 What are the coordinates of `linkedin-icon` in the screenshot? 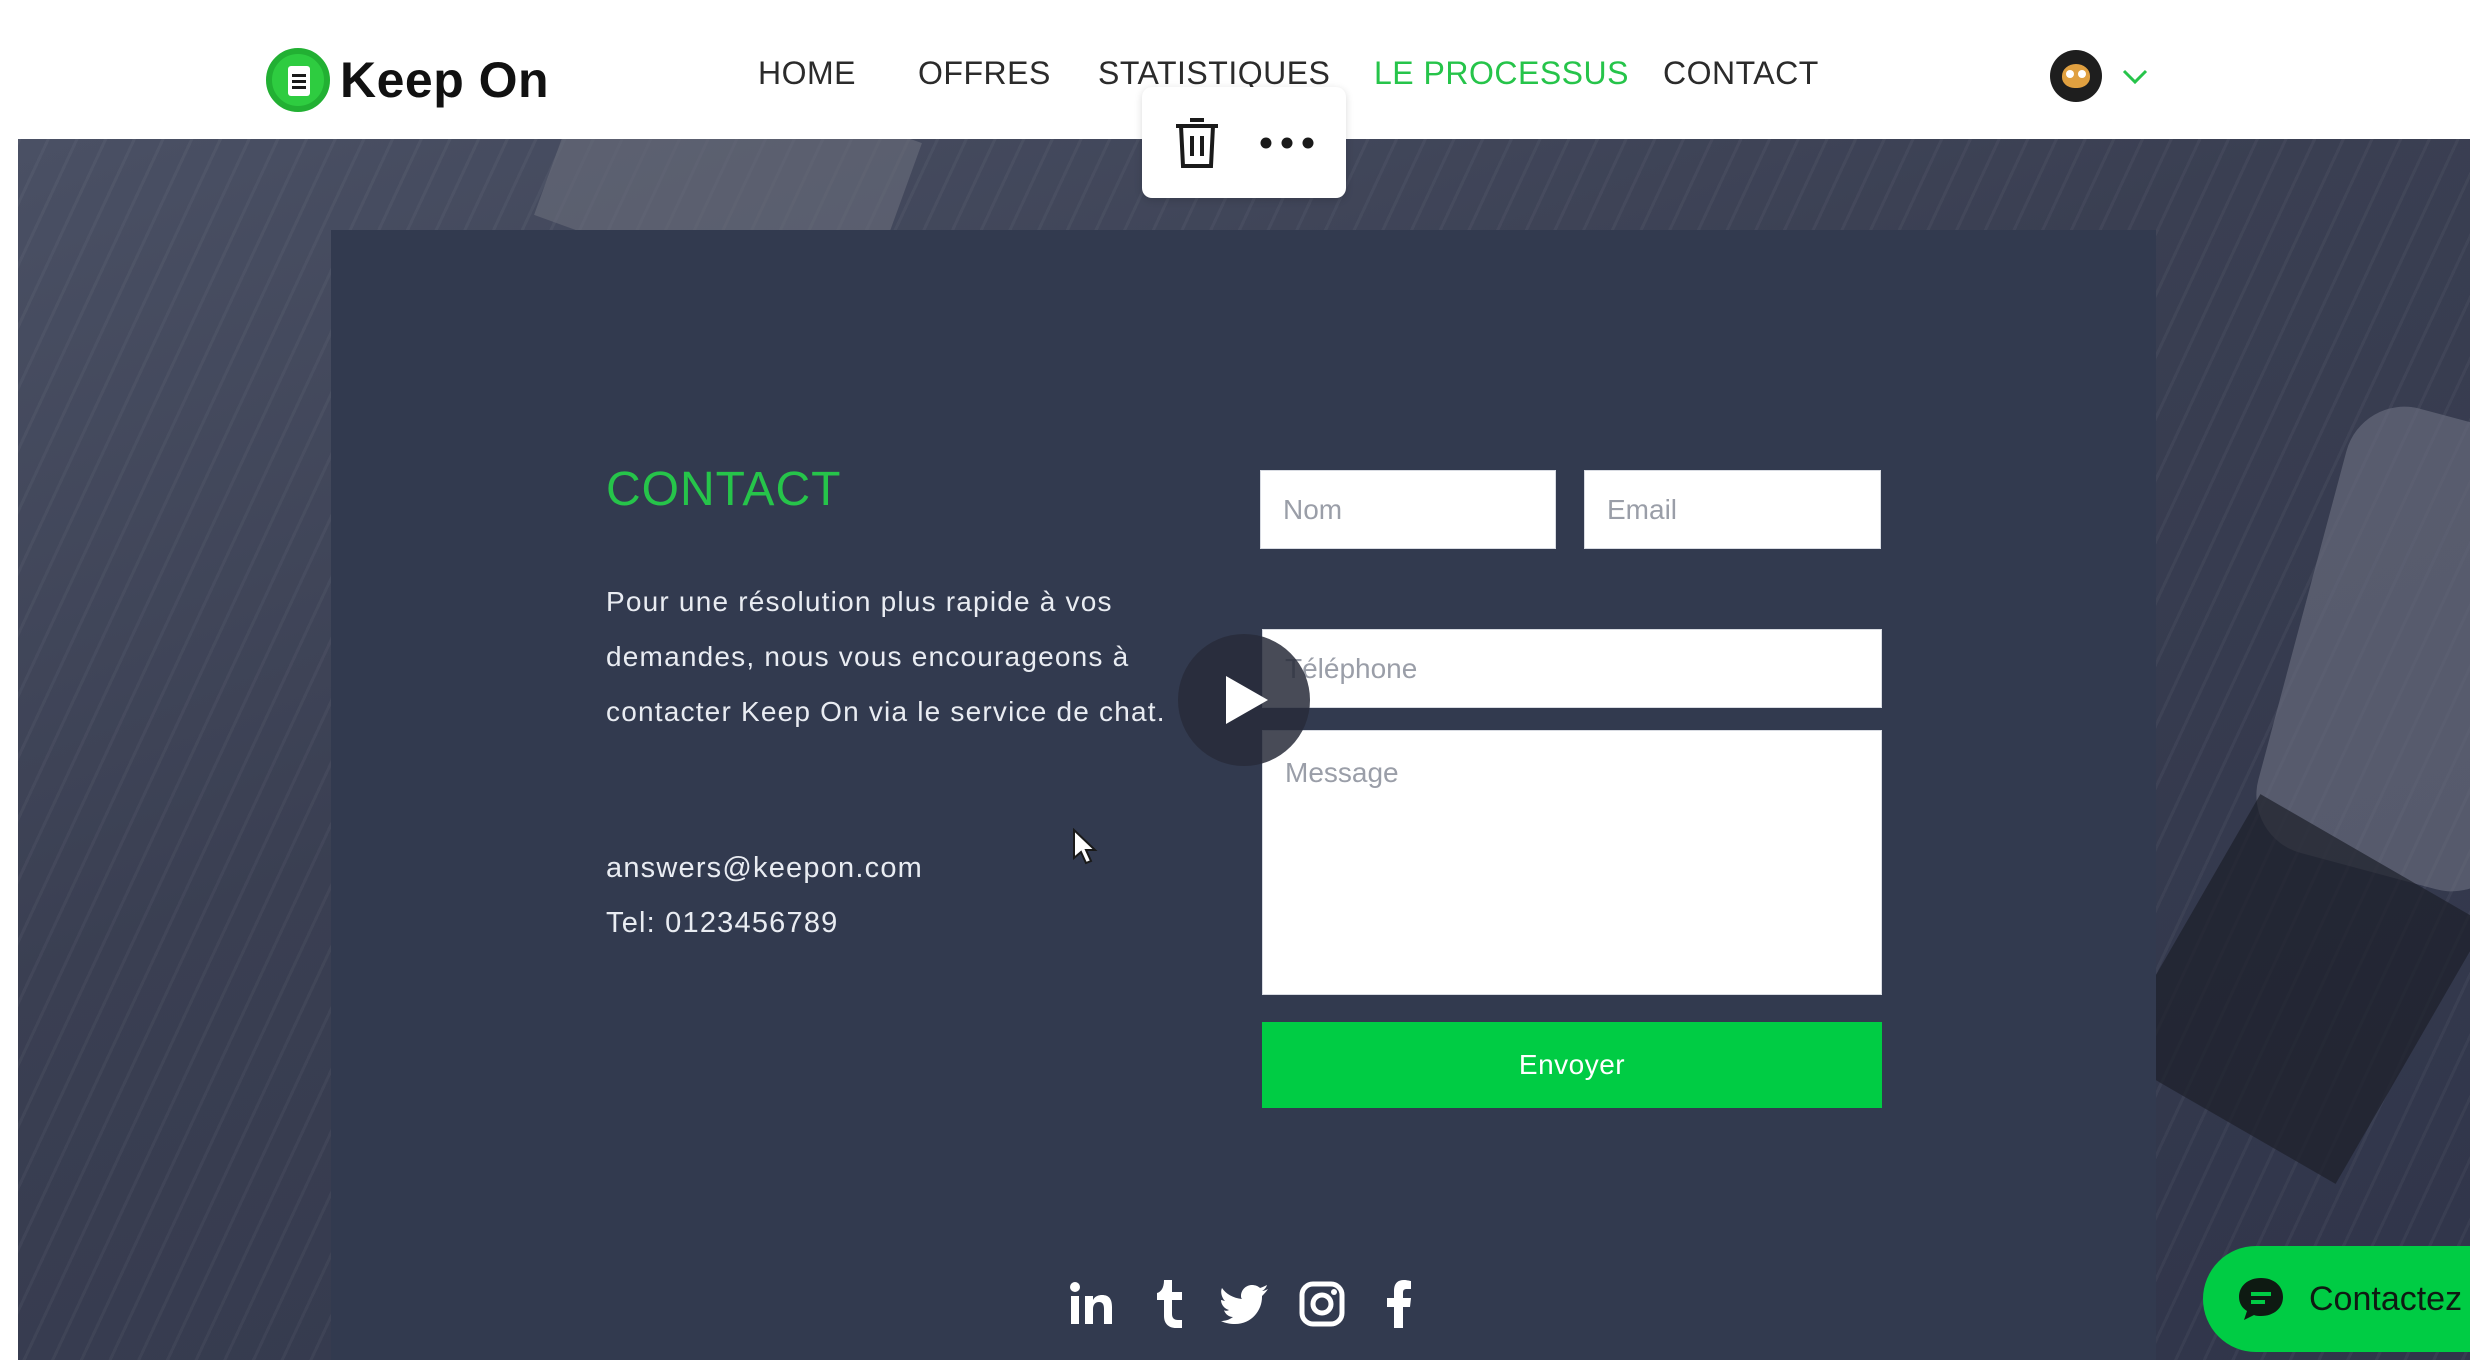 It's located at (1092, 1304).